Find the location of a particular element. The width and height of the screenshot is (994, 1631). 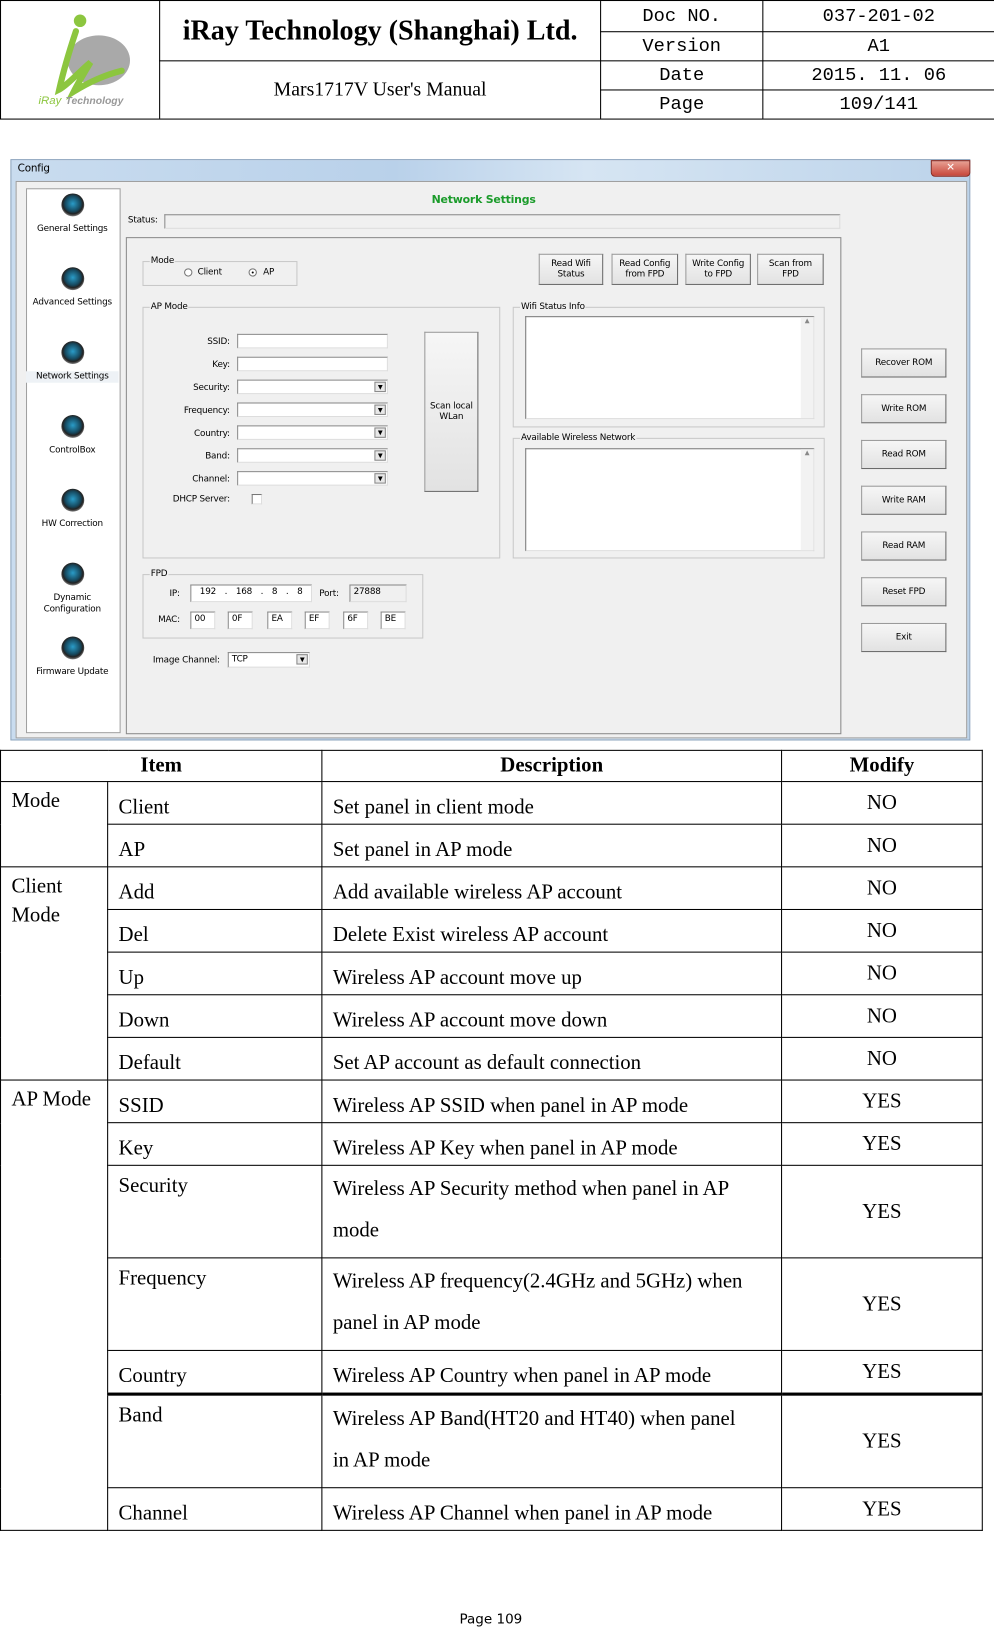

company-logo: iRay Technology is located at coordinates (80, 60).